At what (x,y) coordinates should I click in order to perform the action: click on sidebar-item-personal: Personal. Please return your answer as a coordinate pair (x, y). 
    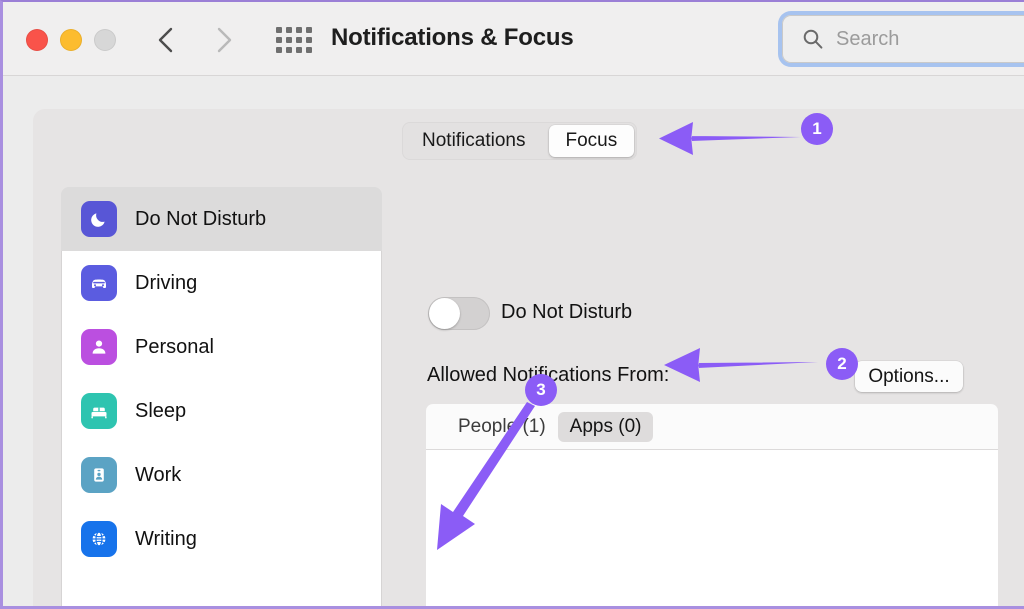
    Looking at the image, I should click on (221, 347).